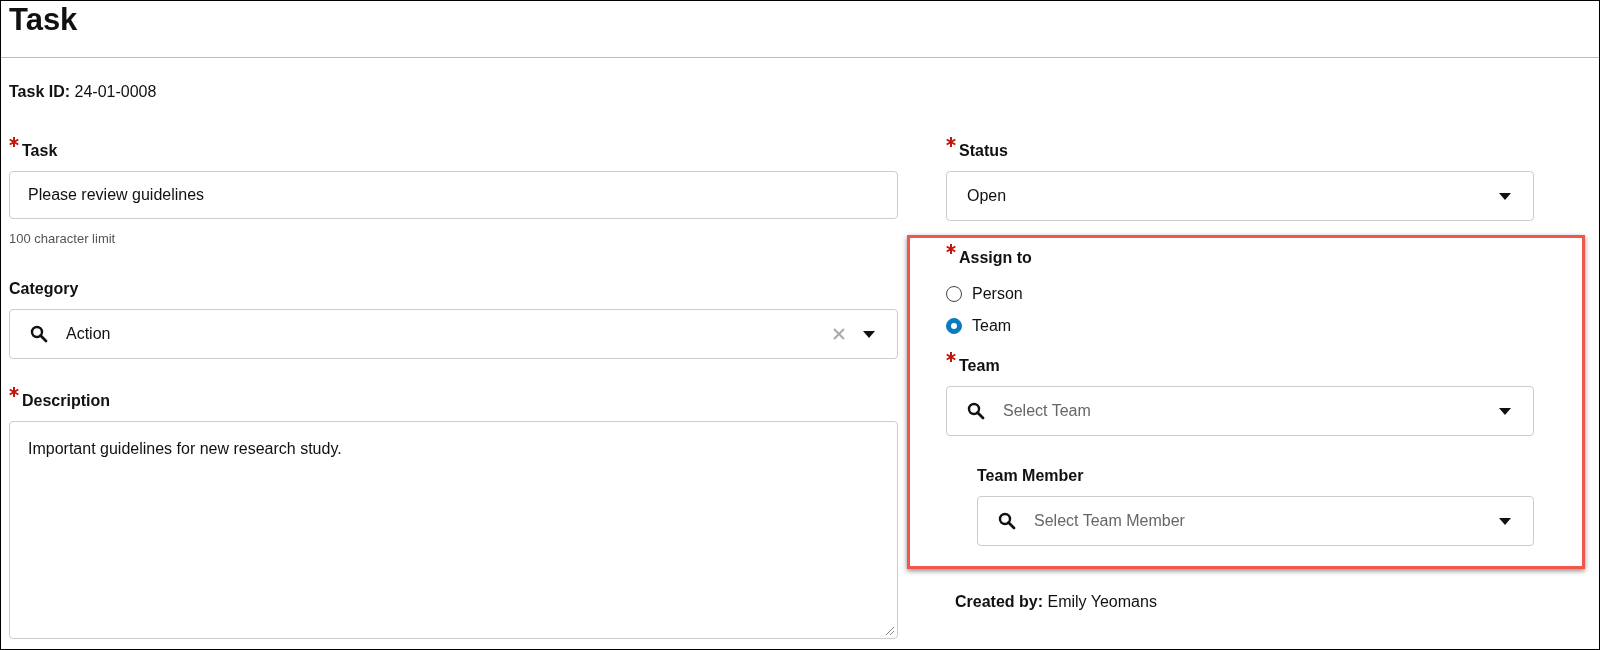 Image resolution: width=1600 pixels, height=650 pixels. What do you see at coordinates (839, 334) in the screenshot?
I see `clear-icon` at bounding box center [839, 334].